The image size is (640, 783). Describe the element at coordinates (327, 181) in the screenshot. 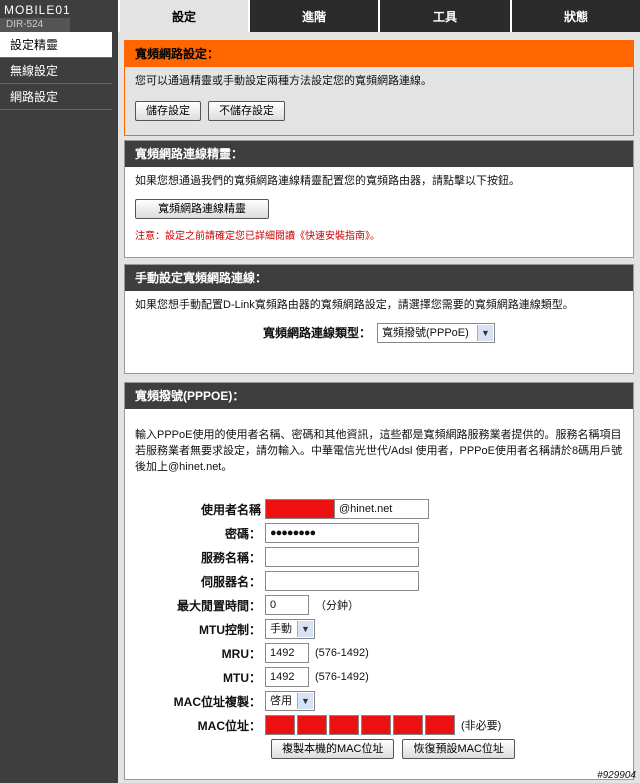

I see `wizard-desc: 如果您想通過我們的寬頻網路連線精靈配置您的寬頻路由器，請點擊以下按鈕。` at that location.